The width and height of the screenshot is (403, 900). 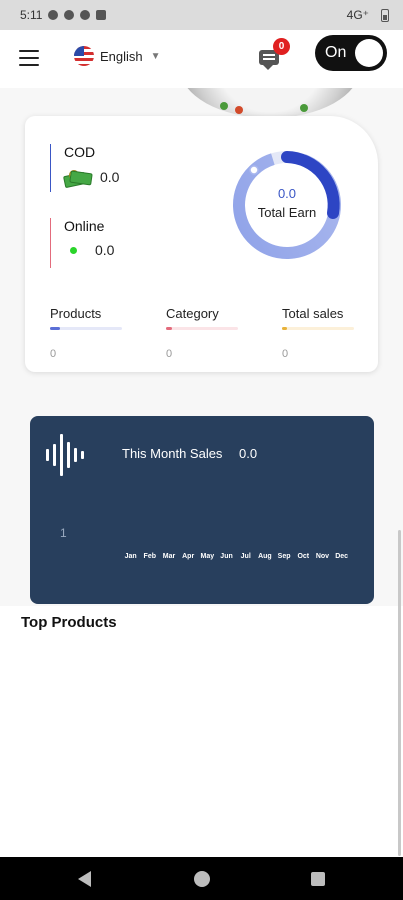 I want to click on food-plate-image, so click(x=270, y=103).